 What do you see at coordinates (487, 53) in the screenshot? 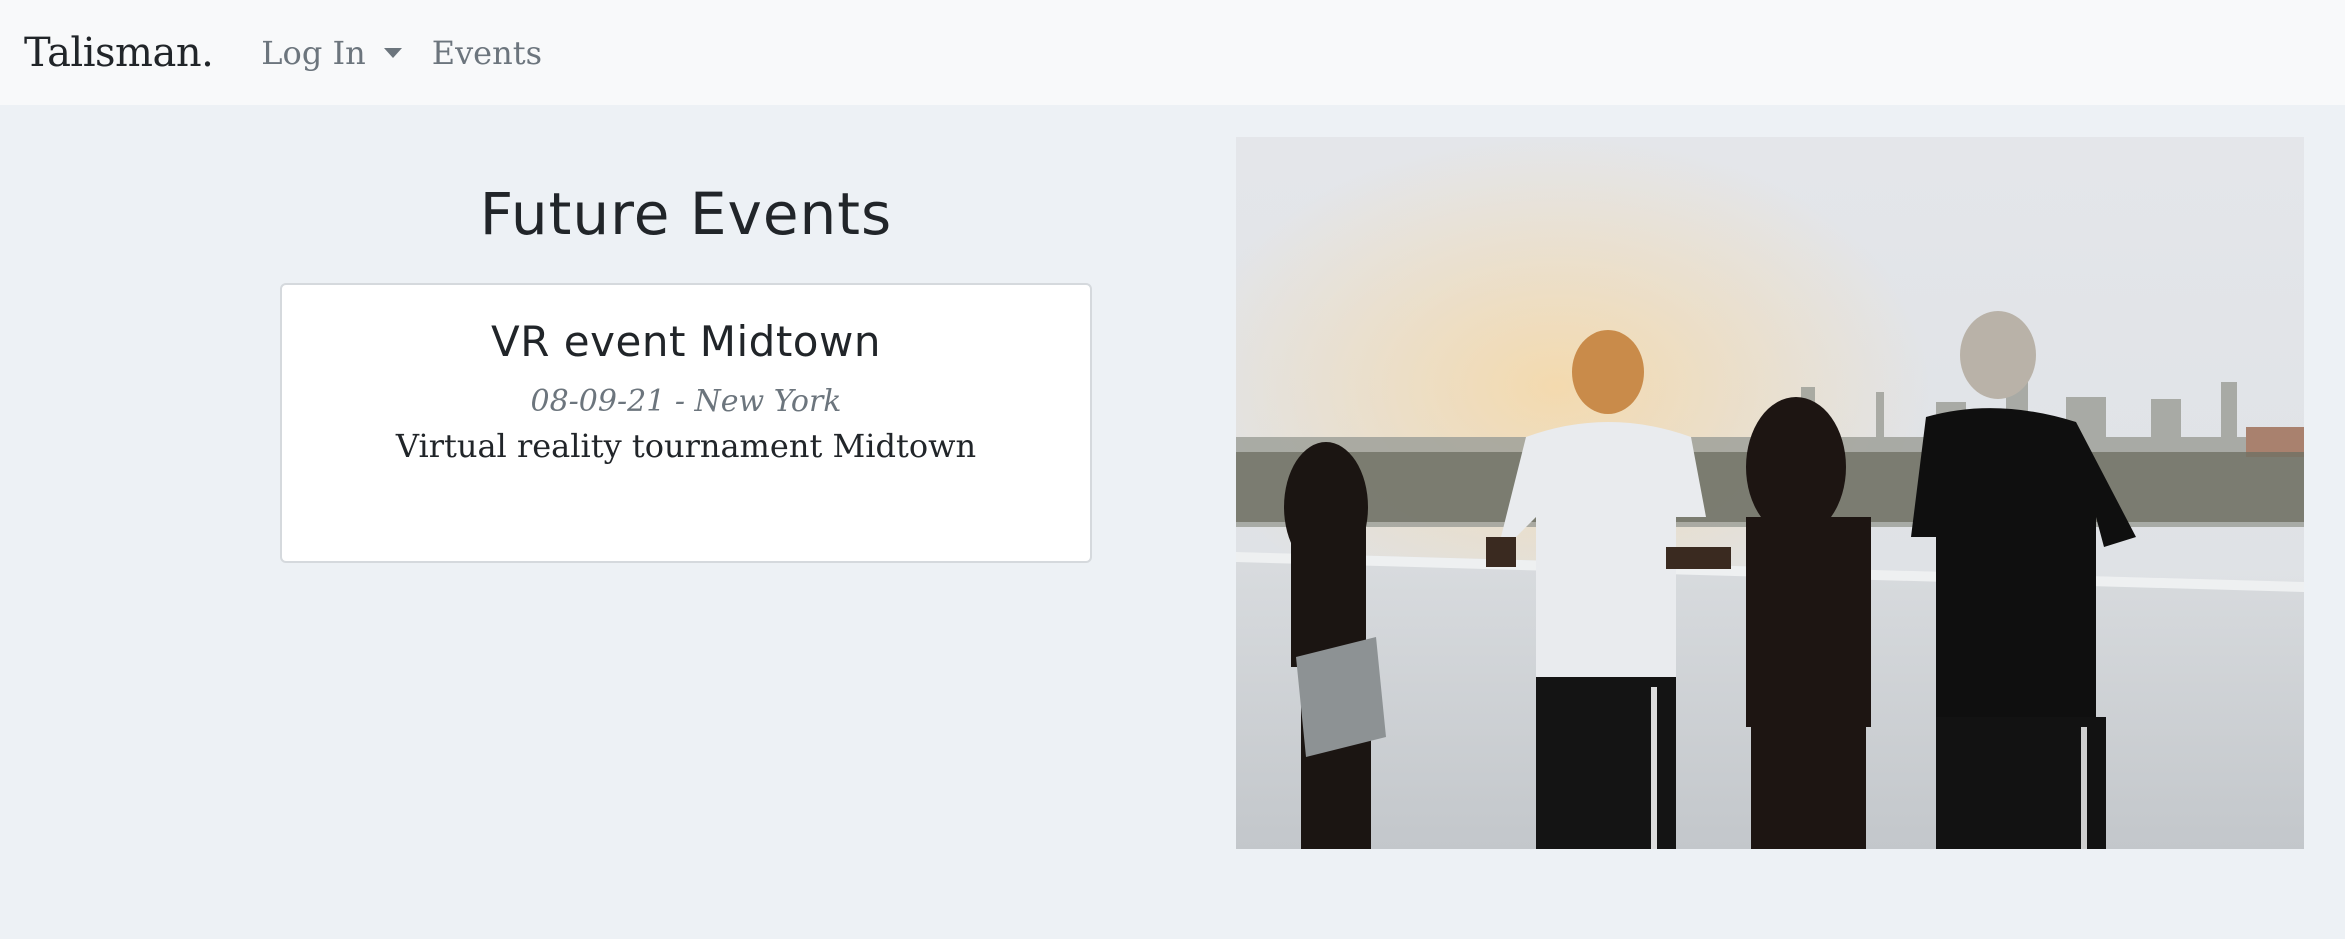
I see `nav-events-link: Events` at bounding box center [487, 53].